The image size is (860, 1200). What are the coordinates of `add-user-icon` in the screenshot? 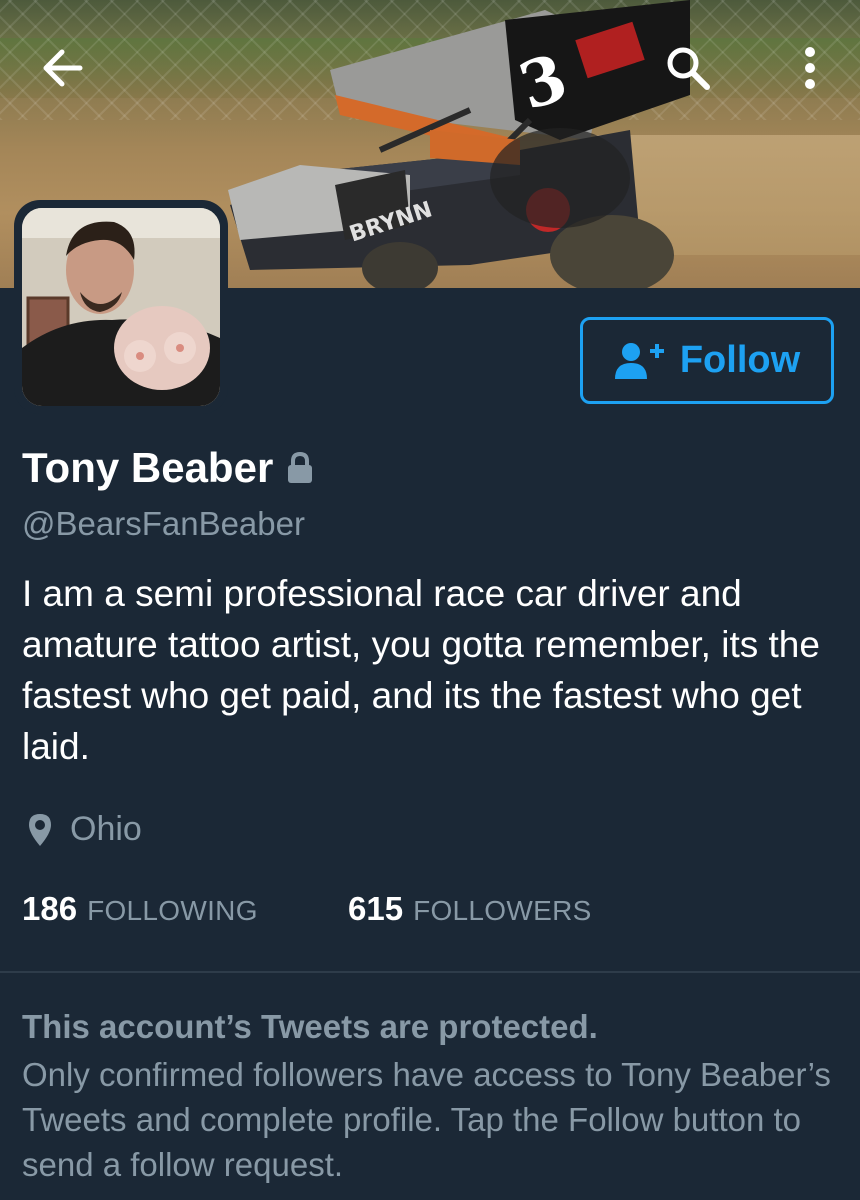 It's located at (639, 360).